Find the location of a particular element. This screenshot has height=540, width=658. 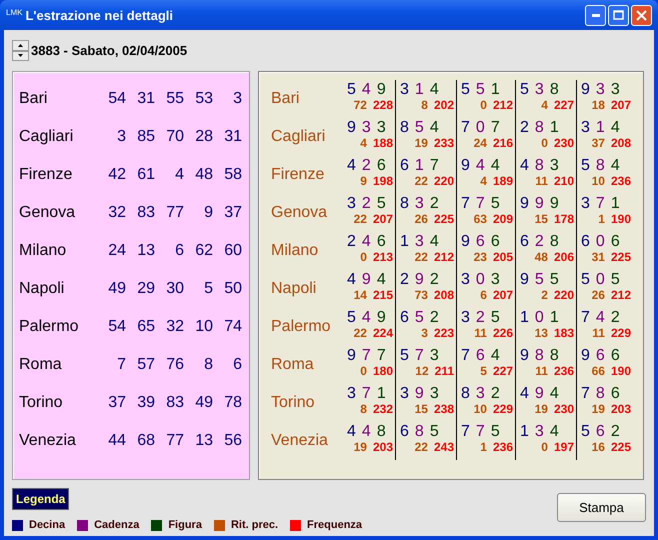

delay-value: 4 is located at coordinates (483, 181).